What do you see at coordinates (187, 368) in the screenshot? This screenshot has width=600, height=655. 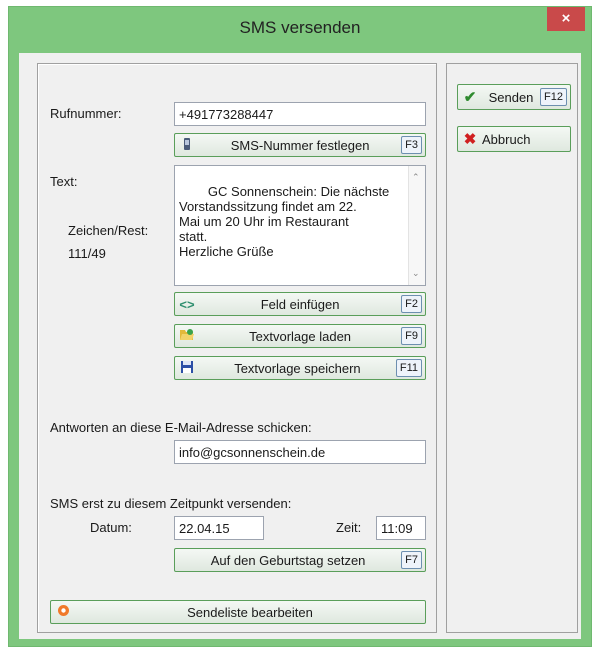 I see `floppy-icon` at bounding box center [187, 368].